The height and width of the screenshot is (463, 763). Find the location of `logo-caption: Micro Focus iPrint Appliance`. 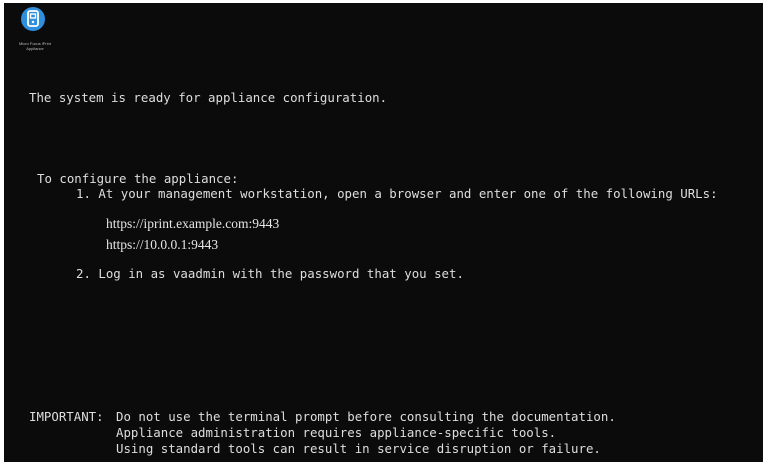

logo-caption: Micro Focus iPrint Appliance is located at coordinates (35, 46).